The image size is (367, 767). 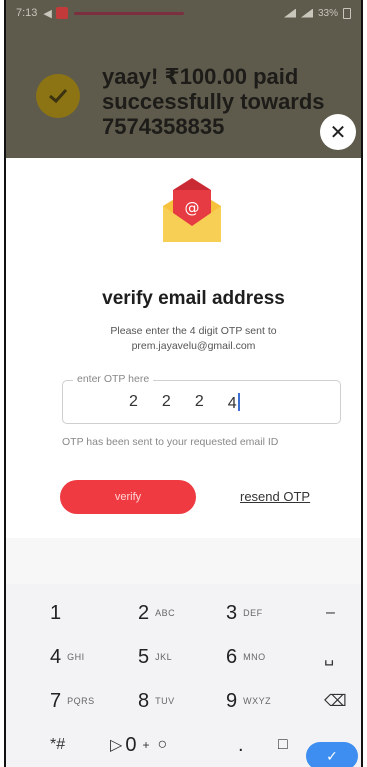 I want to click on key-square: □, so click(x=283, y=745).